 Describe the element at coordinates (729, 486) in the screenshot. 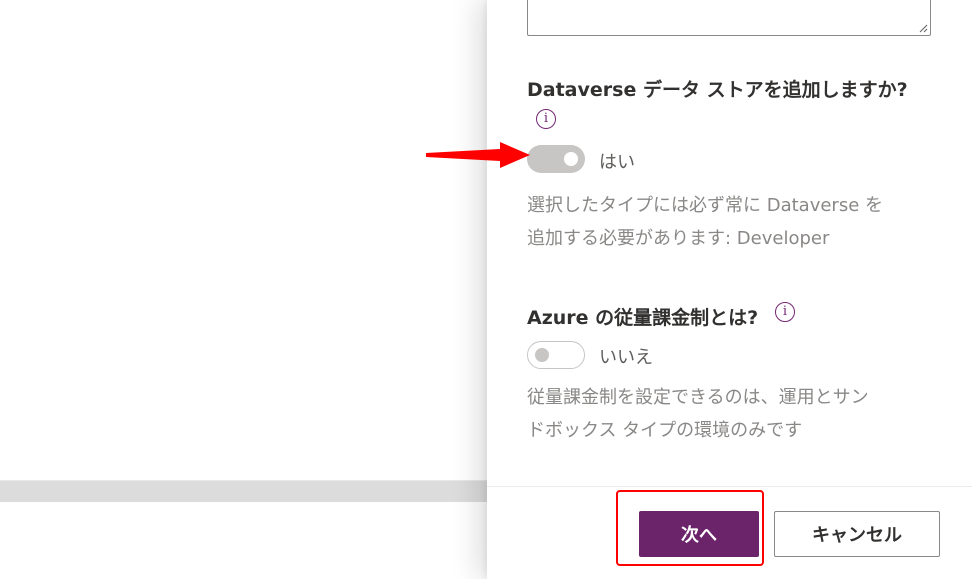

I see `footer-divider` at that location.